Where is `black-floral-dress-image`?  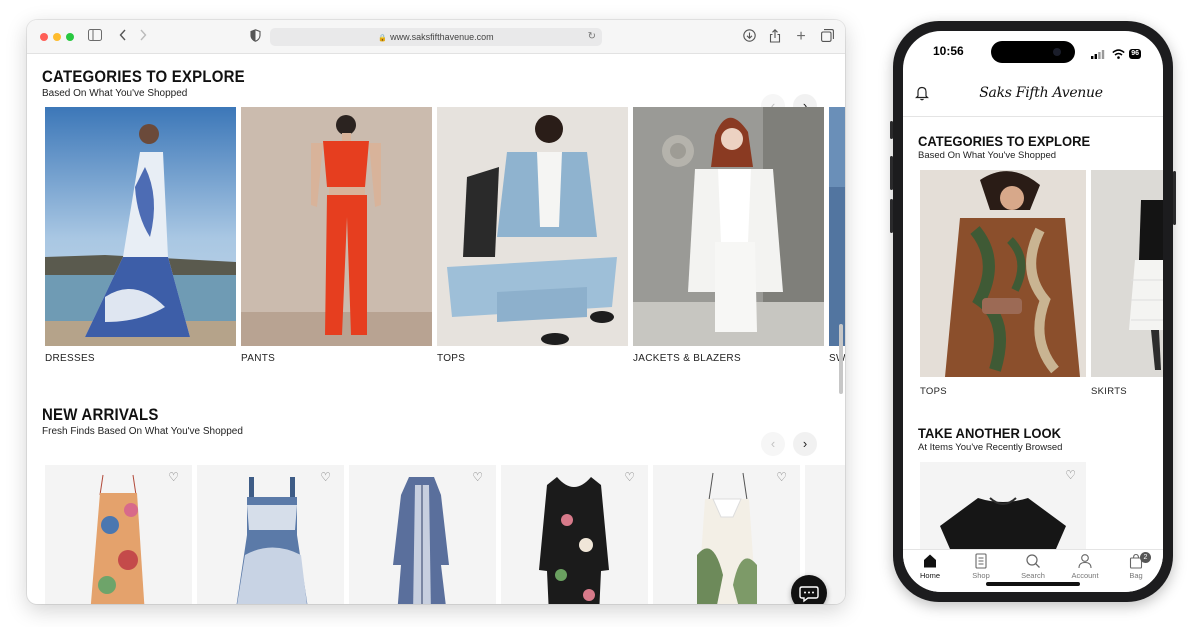
black-floral-dress-image is located at coordinates (574, 540).